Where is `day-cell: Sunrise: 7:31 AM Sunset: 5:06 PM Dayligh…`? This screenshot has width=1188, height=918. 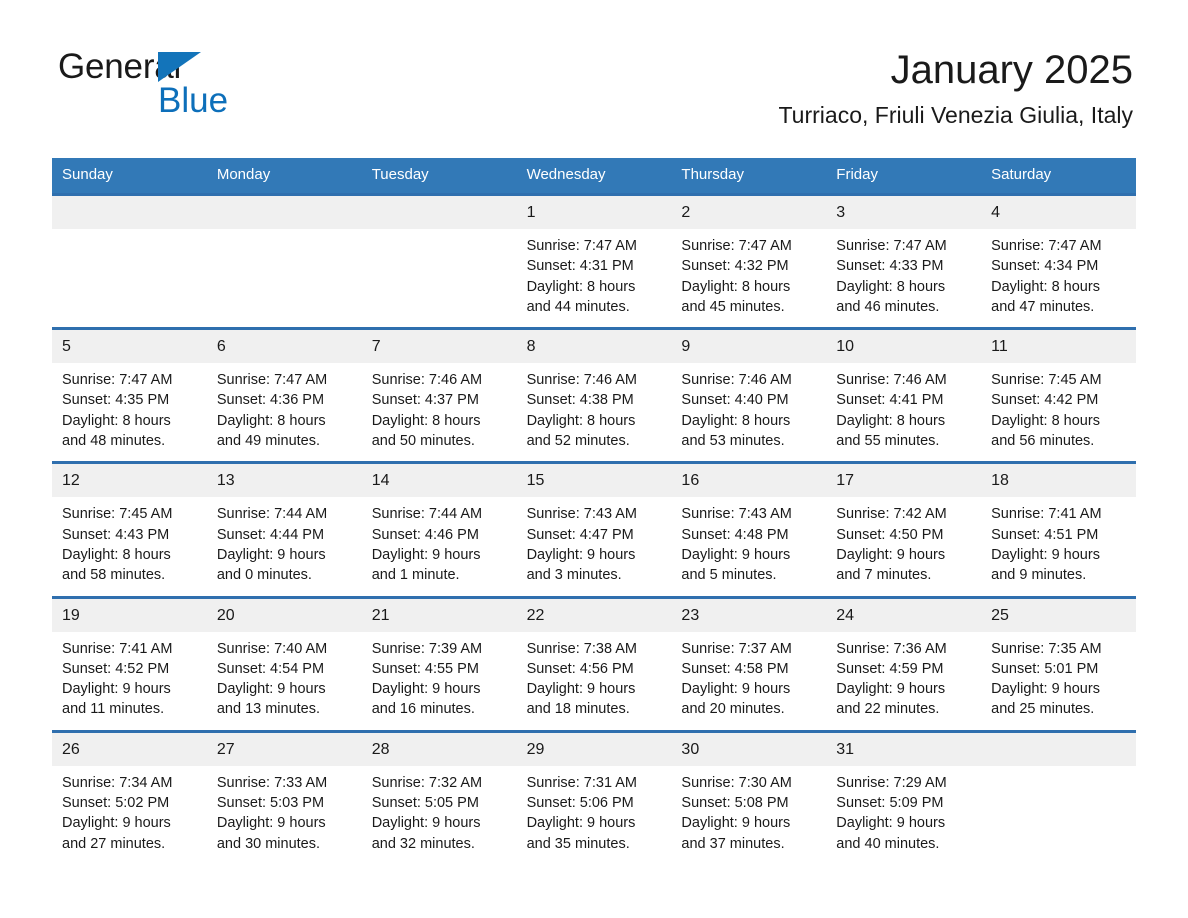 day-cell: Sunrise: 7:31 AM Sunset: 5:06 PM Dayligh… is located at coordinates (594, 815).